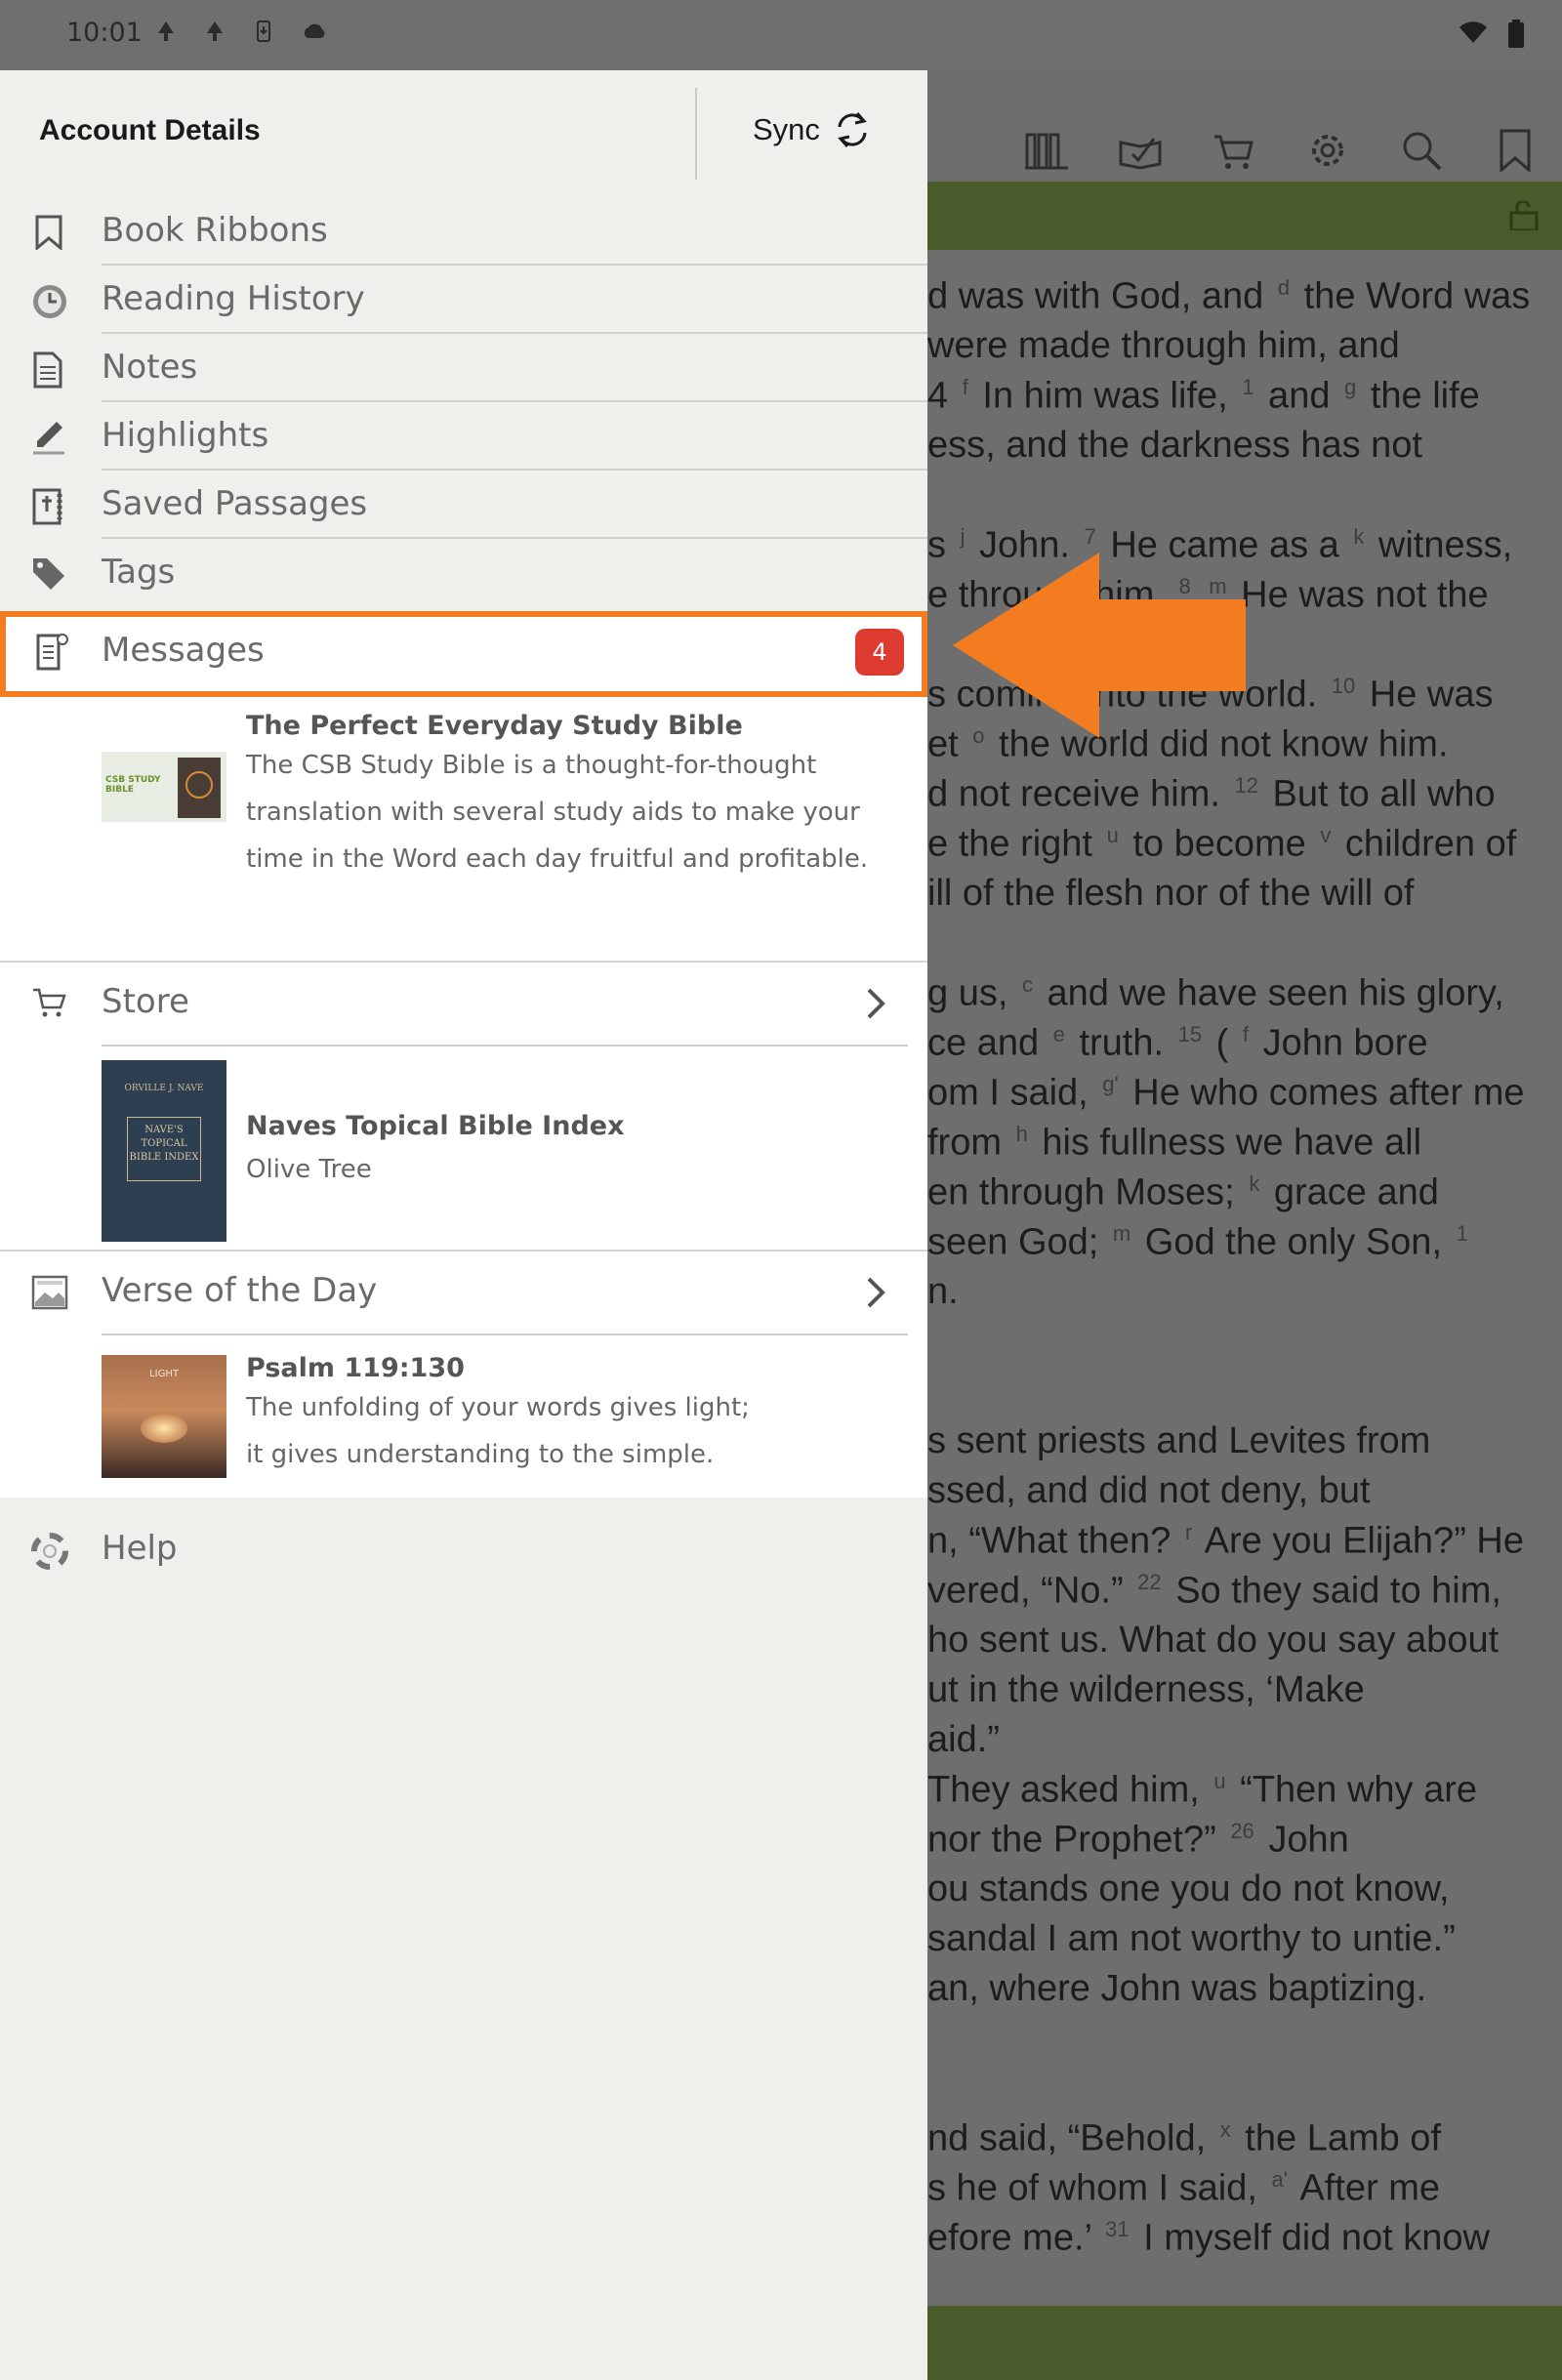 The width and height of the screenshot is (1562, 2380). I want to click on notes-icon, so click(48, 370).